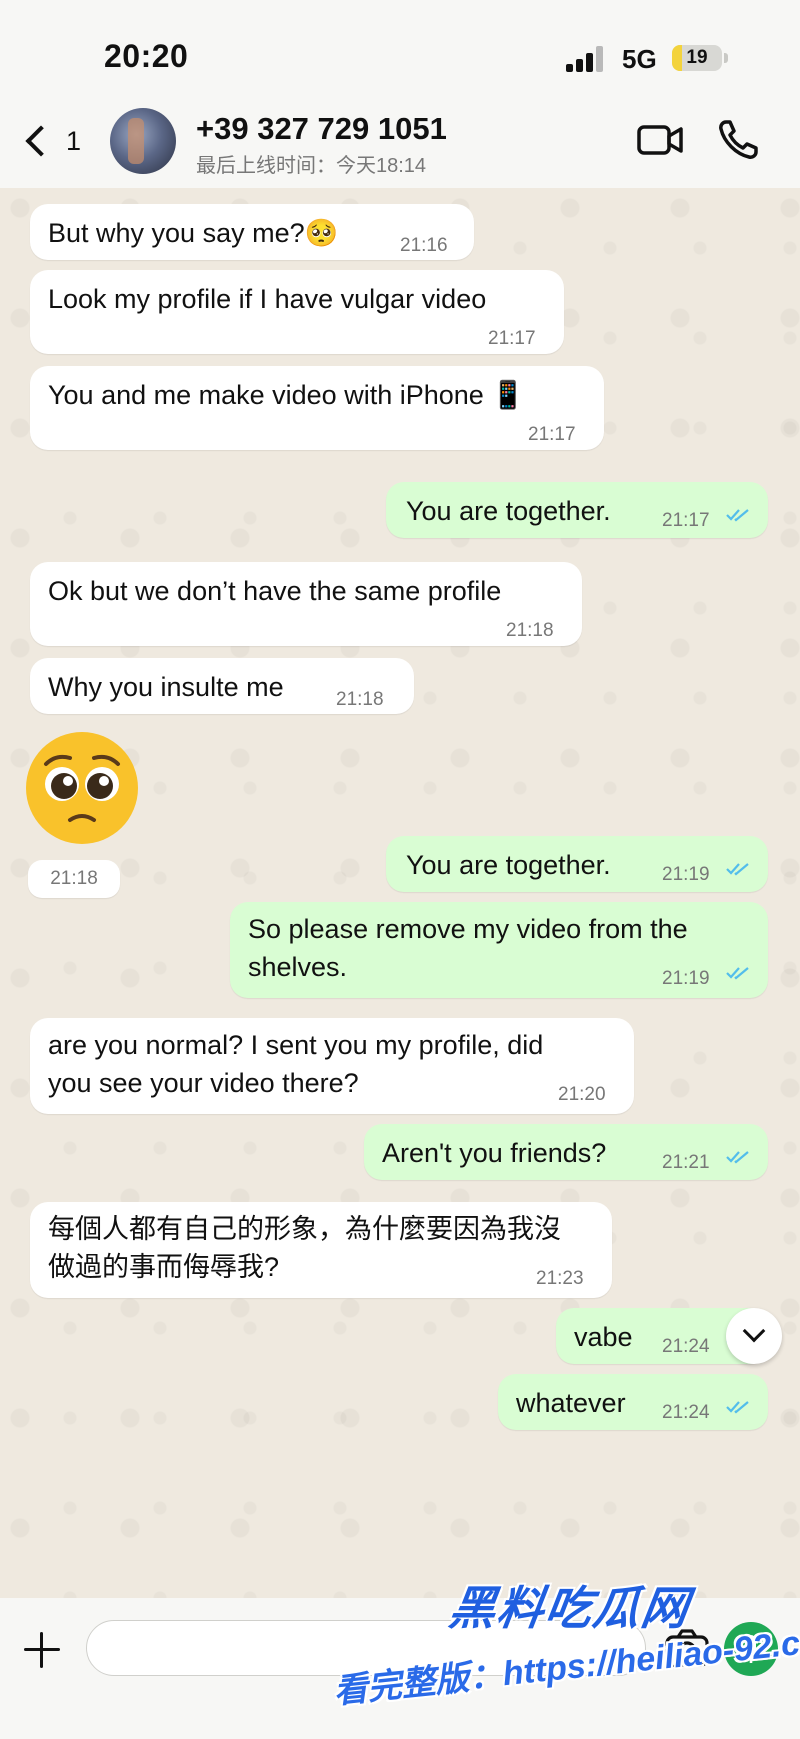  What do you see at coordinates (164, 1267) in the screenshot?
I see `message-text-line2: 做過的事而侮辱我?` at bounding box center [164, 1267].